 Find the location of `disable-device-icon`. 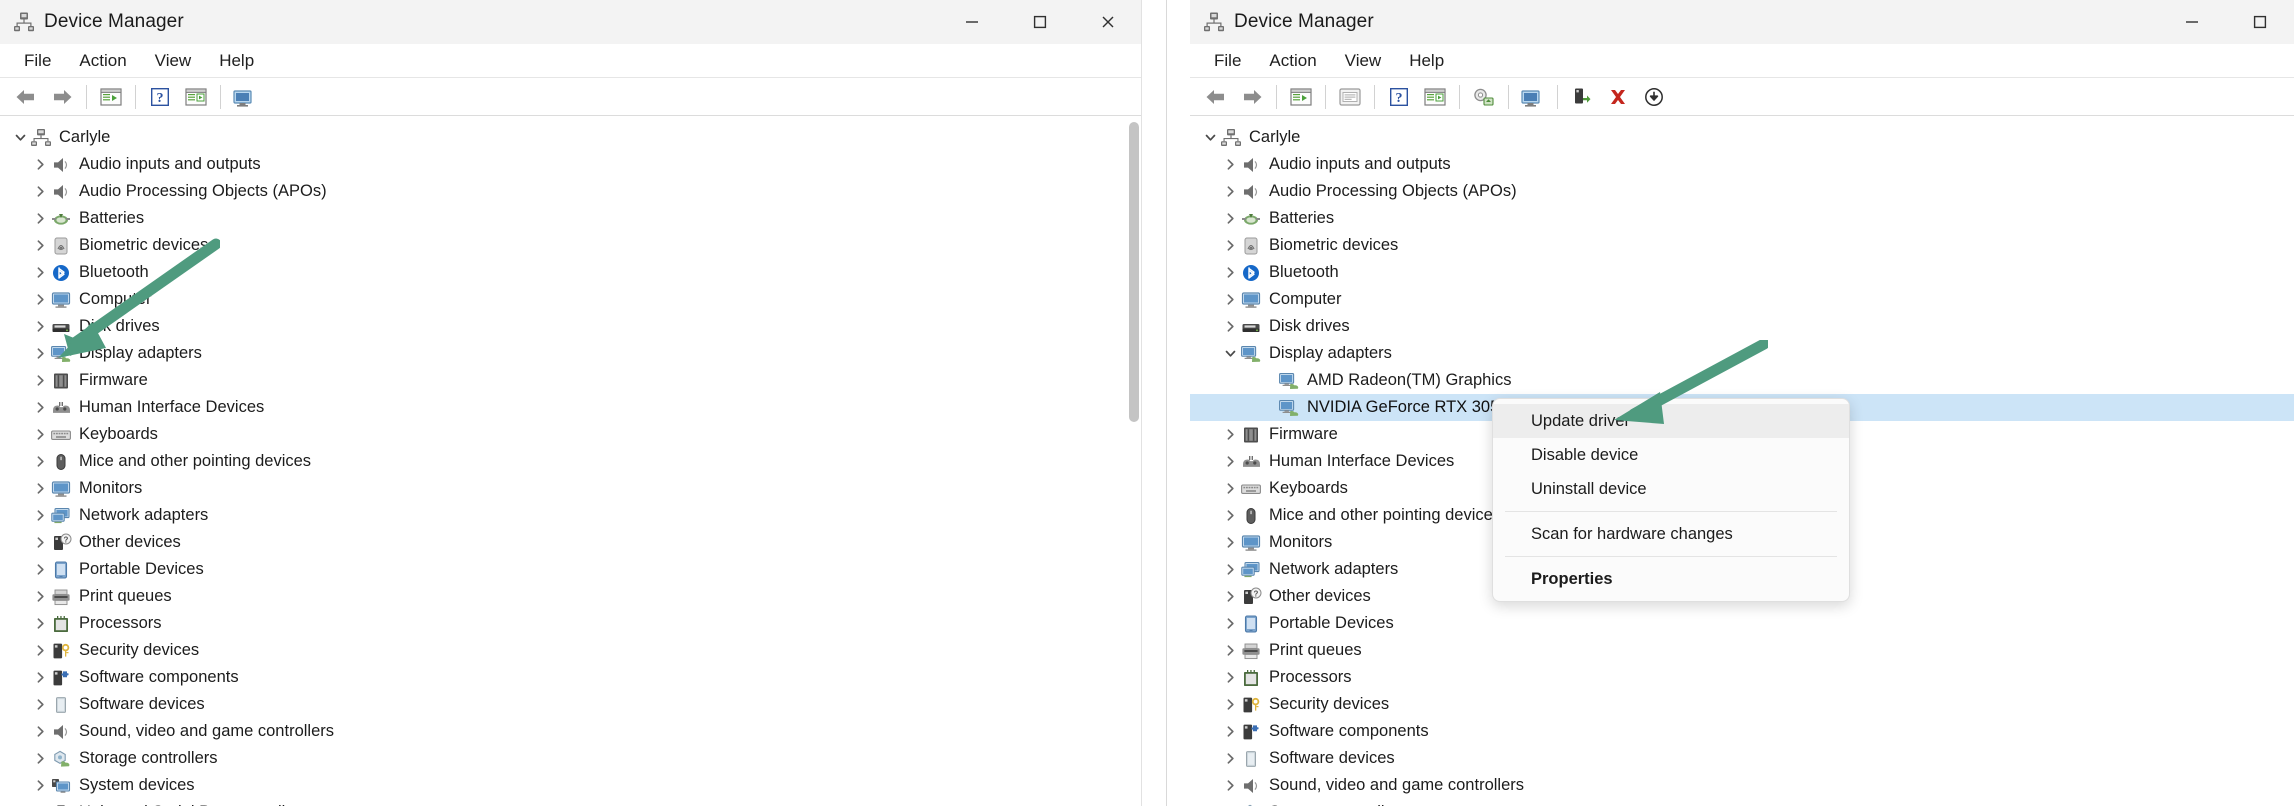

disable-device-icon is located at coordinates (1654, 97).